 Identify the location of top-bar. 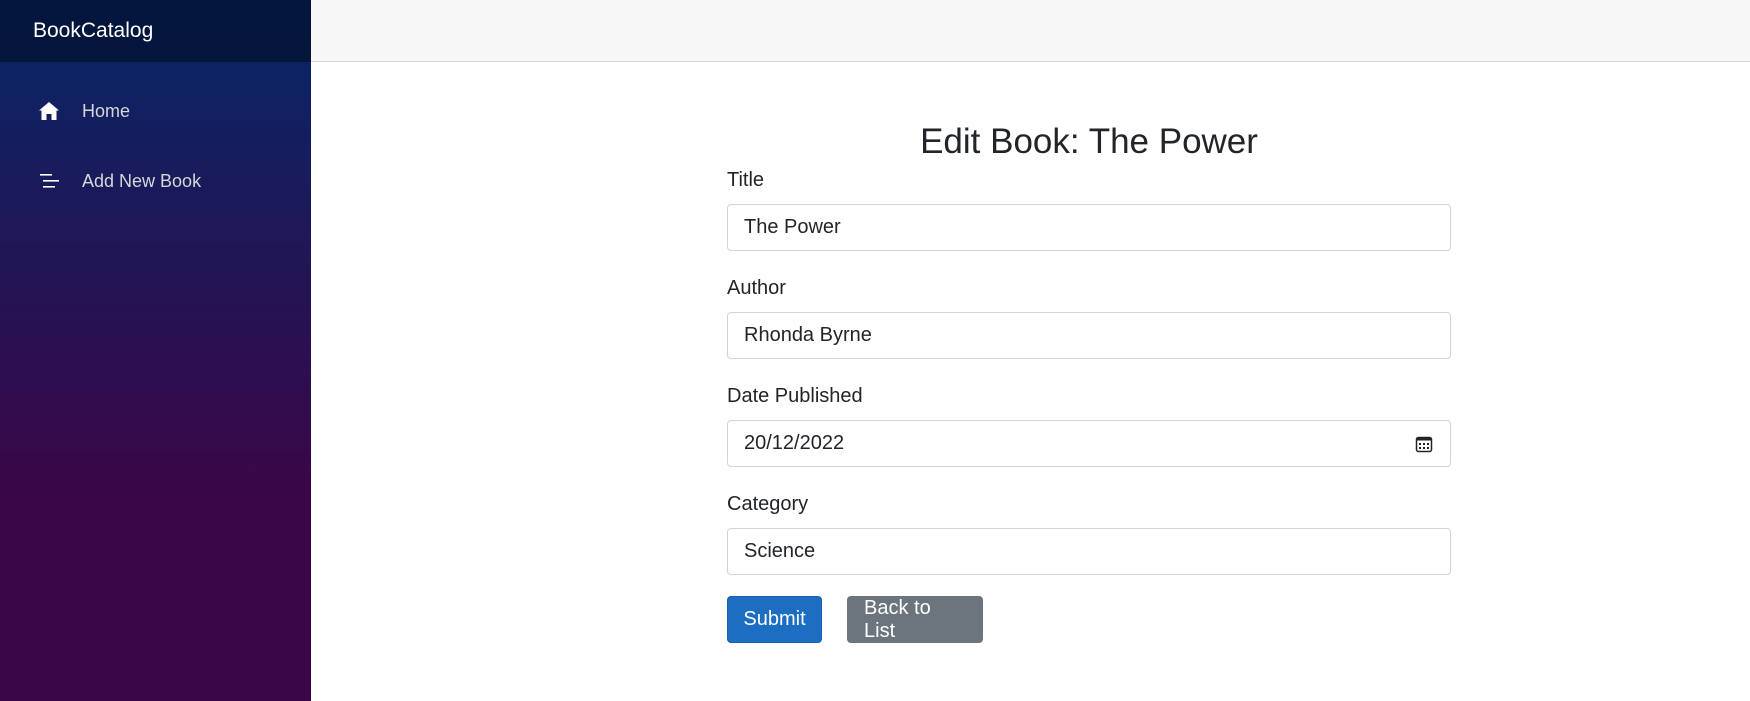
(1030, 31).